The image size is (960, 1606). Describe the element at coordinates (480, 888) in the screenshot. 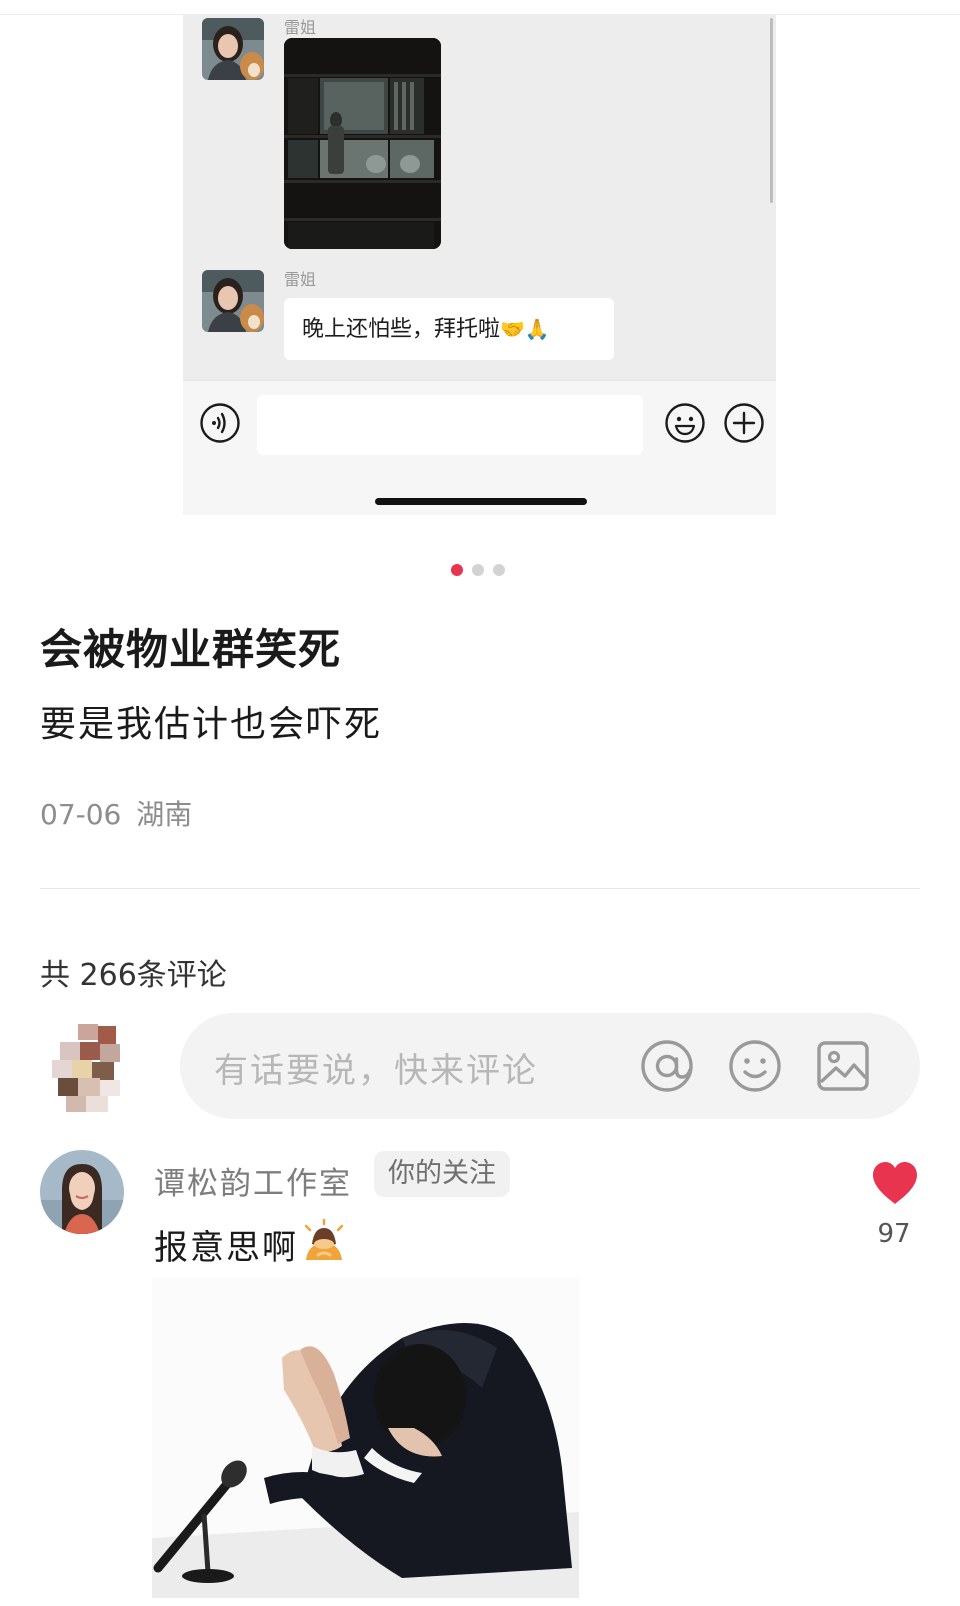

I see `section-divider` at that location.